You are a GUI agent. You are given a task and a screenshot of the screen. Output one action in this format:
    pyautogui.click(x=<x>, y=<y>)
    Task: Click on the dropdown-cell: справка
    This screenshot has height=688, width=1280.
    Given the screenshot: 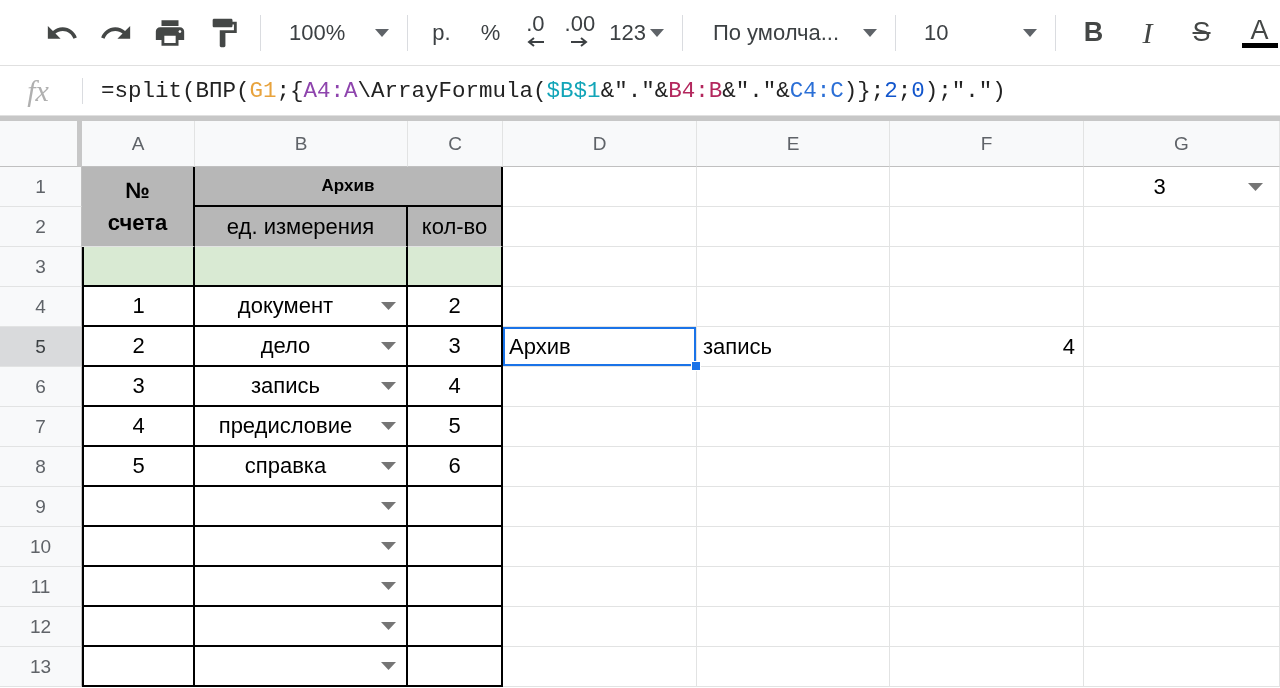 What is the action you would take?
    pyautogui.click(x=301, y=467)
    